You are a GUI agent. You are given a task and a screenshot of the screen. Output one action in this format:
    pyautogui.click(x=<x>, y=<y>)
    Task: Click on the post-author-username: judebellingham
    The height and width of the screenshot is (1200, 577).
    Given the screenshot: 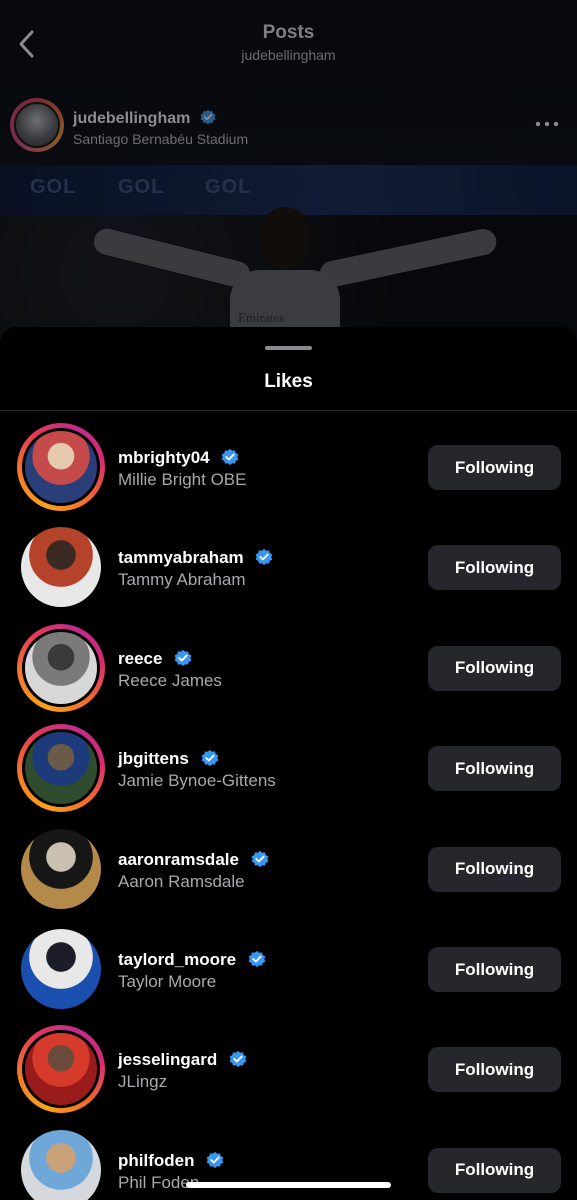 What is the action you would take?
    pyautogui.click(x=132, y=118)
    